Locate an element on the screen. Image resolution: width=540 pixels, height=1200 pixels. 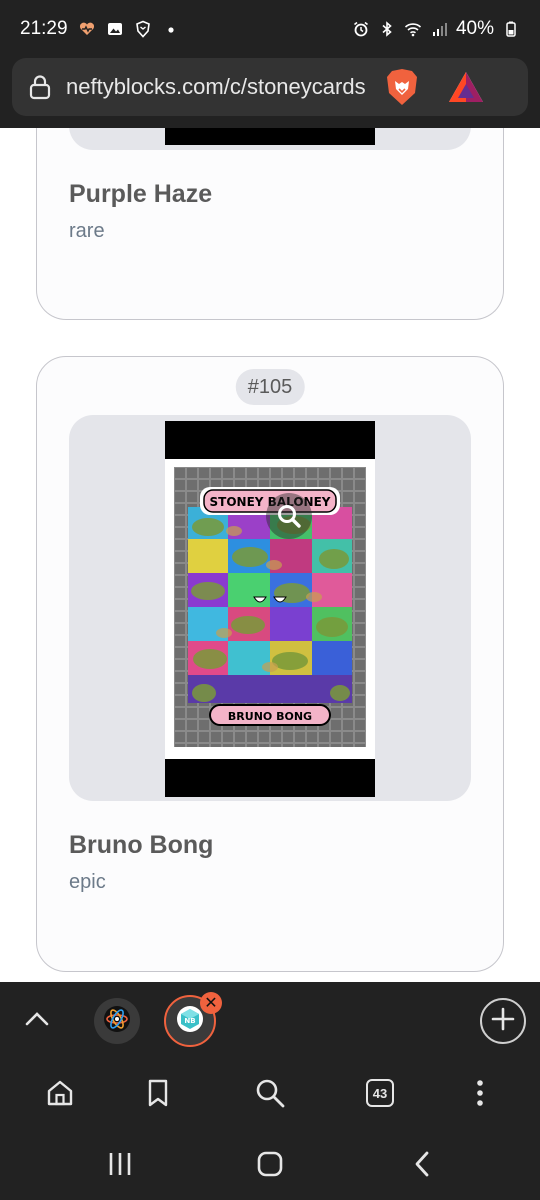
system-nav-bar is located at coordinates (270, 1164).